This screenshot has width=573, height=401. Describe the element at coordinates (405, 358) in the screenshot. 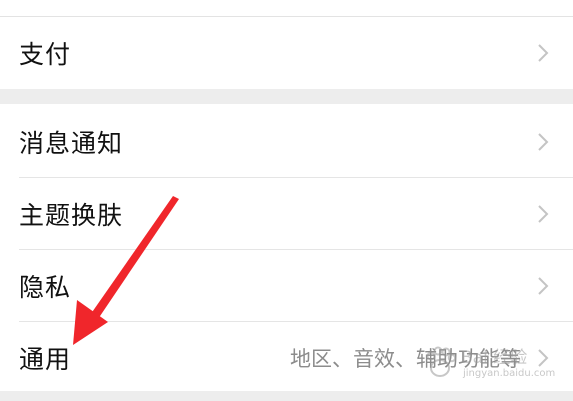

I see `settings-item-value: 地区、音效、辅助功能等` at that location.